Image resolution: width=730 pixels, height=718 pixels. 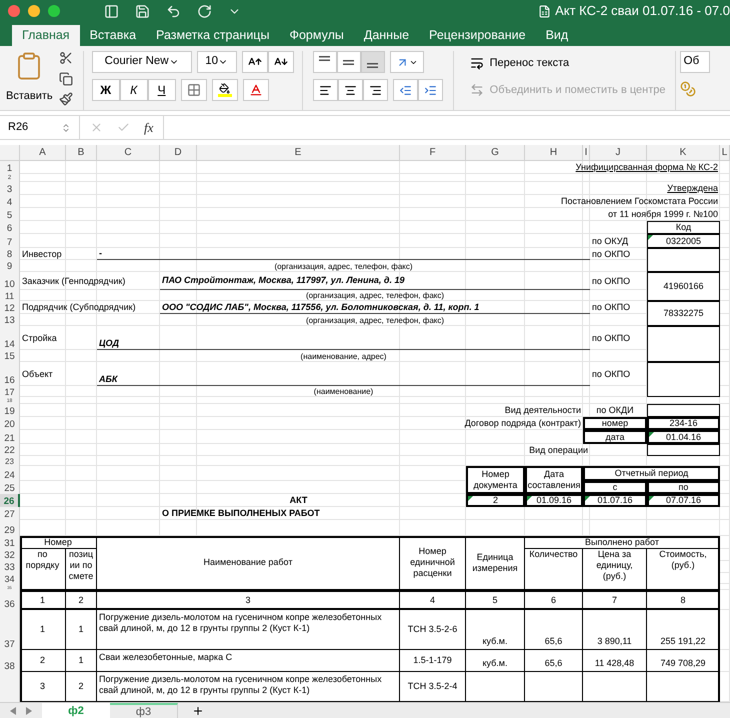 What do you see at coordinates (10, 338) in the screenshot?
I see `row-header: 14` at bounding box center [10, 338].